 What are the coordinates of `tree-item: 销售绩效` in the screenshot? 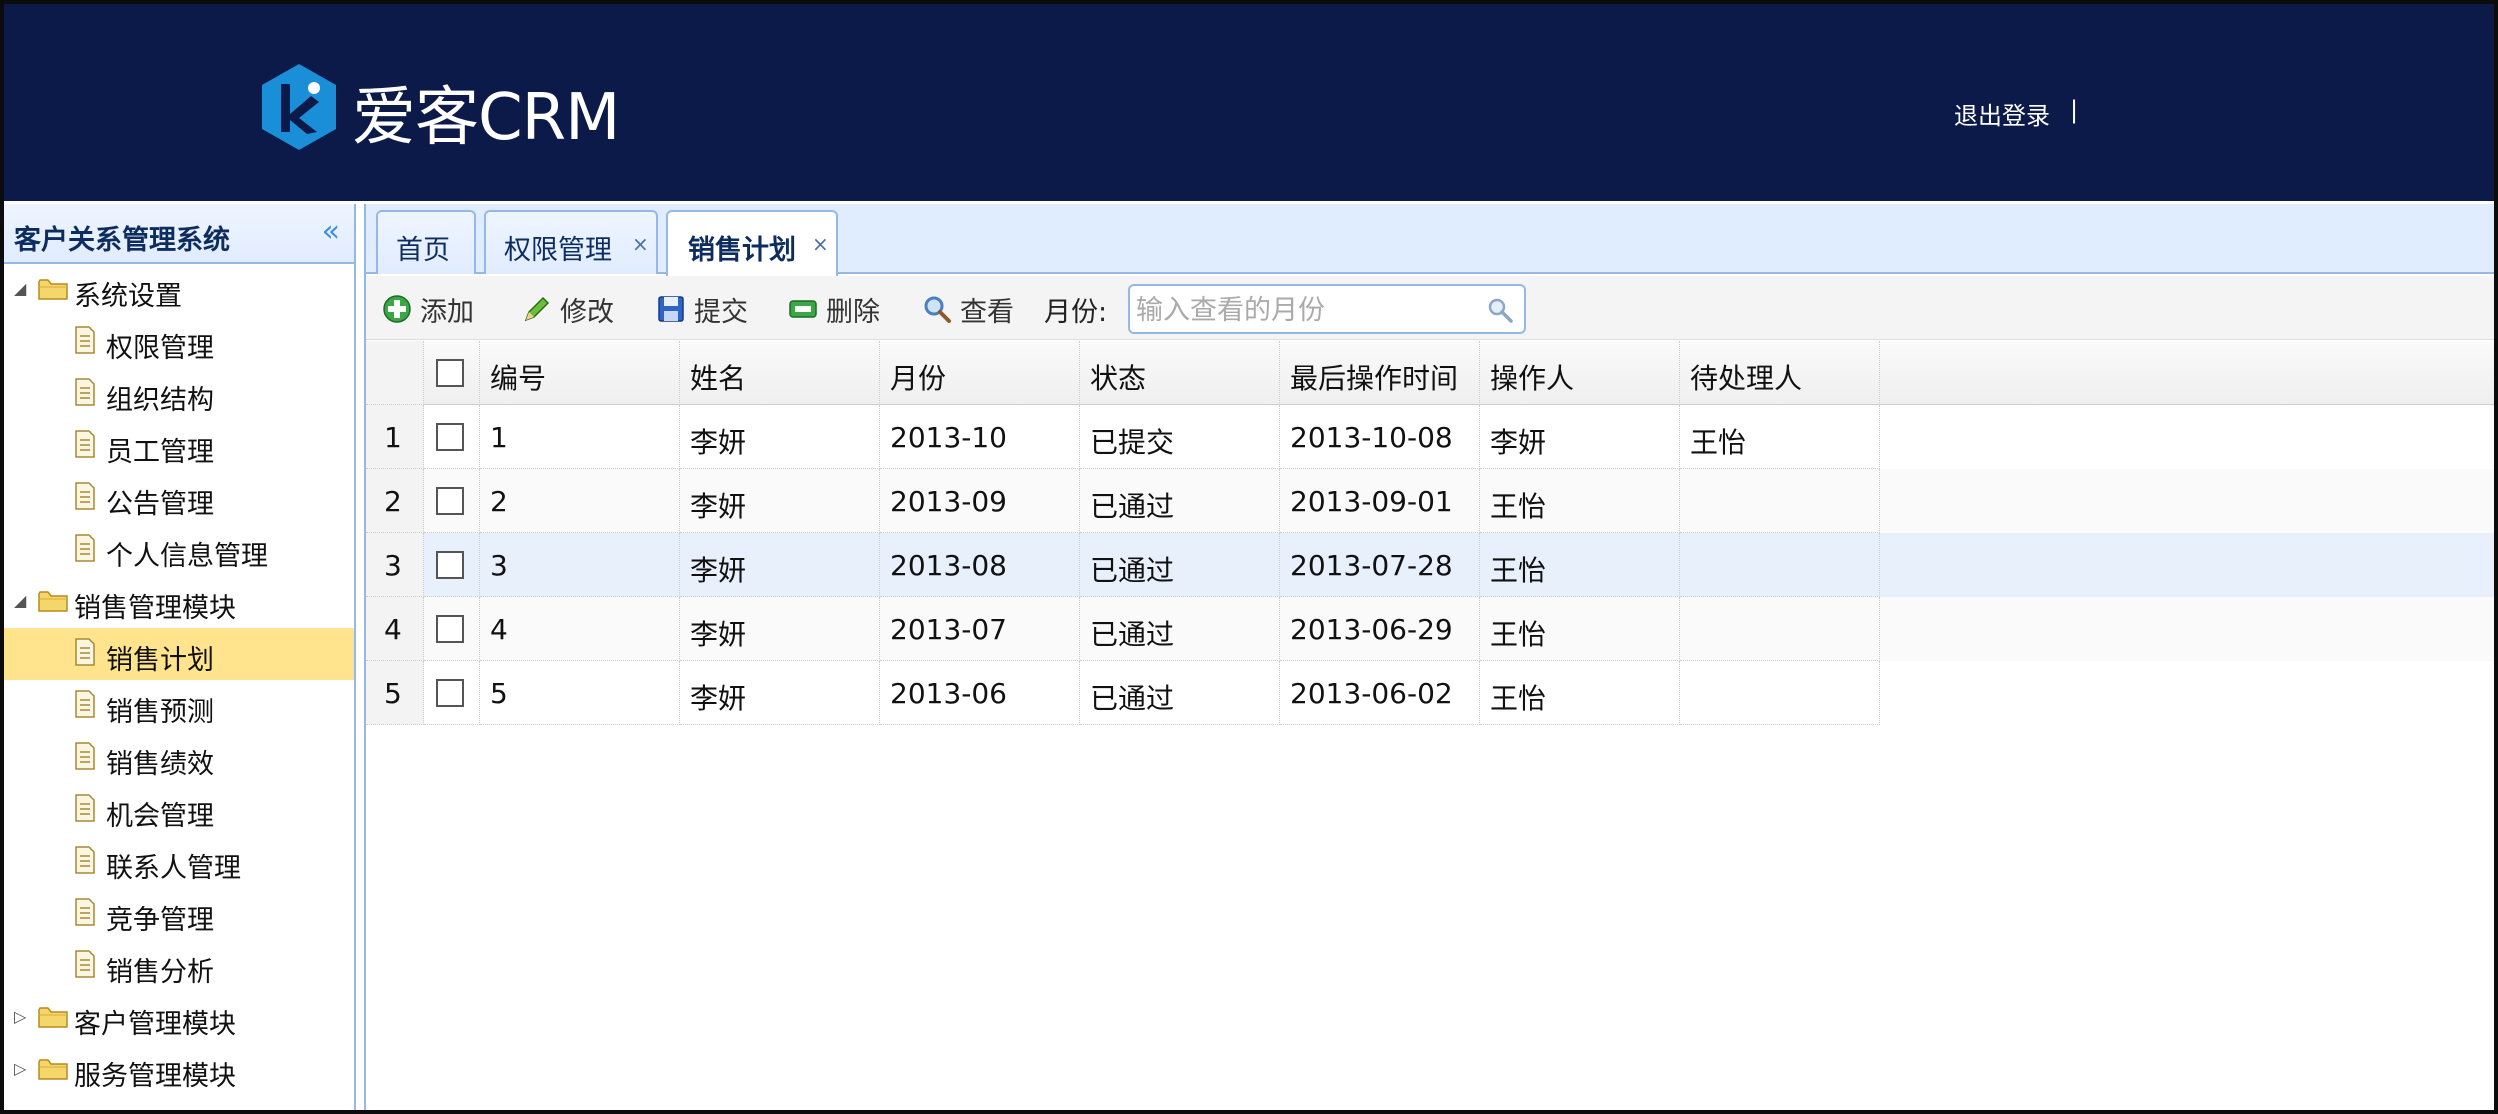 It's located at (179, 758).